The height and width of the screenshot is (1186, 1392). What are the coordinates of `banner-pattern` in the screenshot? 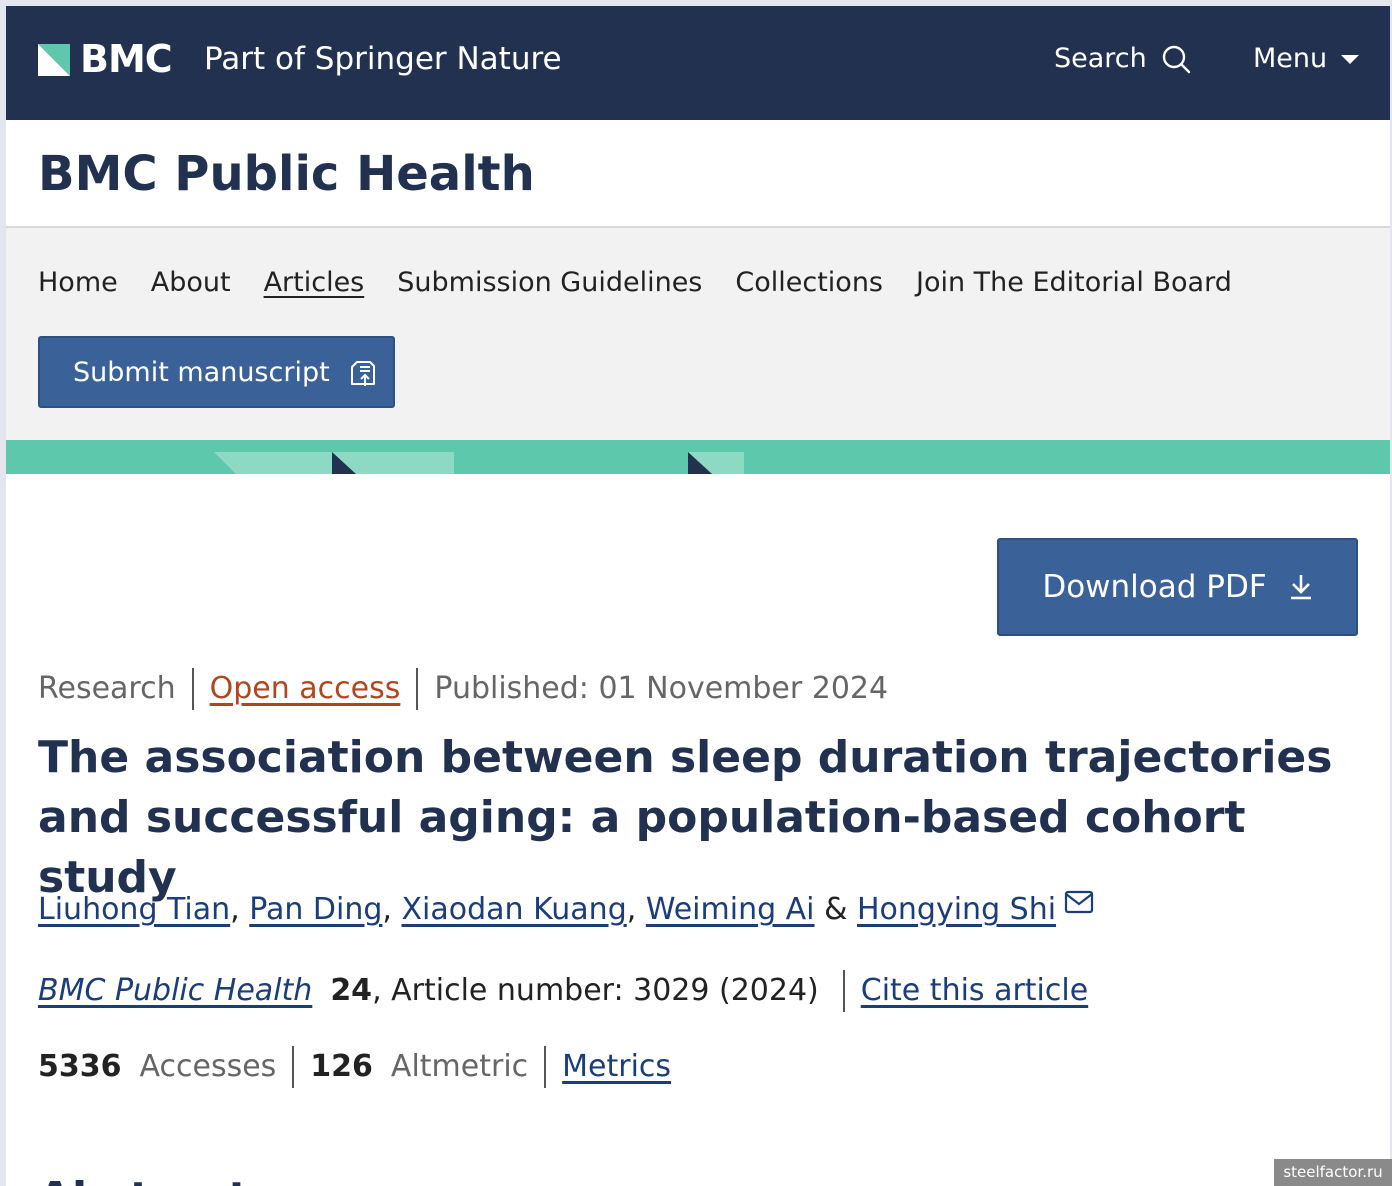 It's located at (479, 463).